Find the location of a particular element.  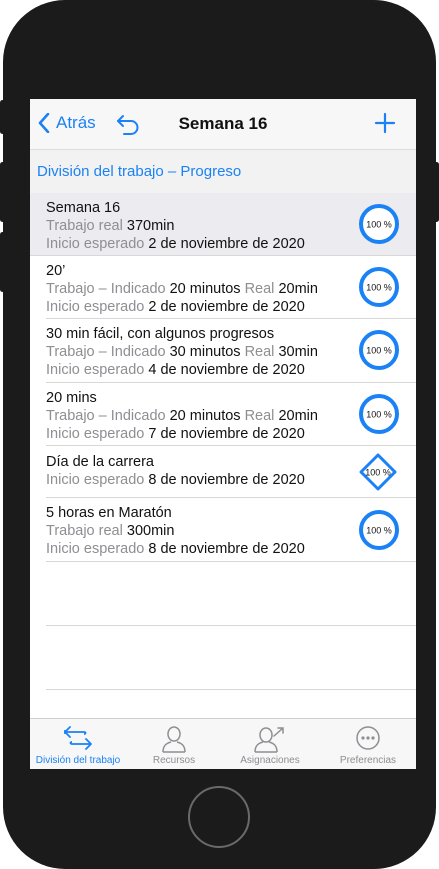

row-title: Semana 16 is located at coordinates (83, 208).